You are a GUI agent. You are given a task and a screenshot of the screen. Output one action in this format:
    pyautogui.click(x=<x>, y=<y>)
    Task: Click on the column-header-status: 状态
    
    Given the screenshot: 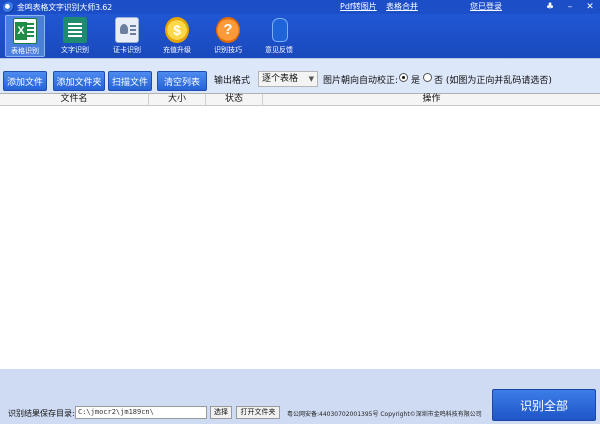 What is the action you would take?
    pyautogui.click(x=234, y=100)
    